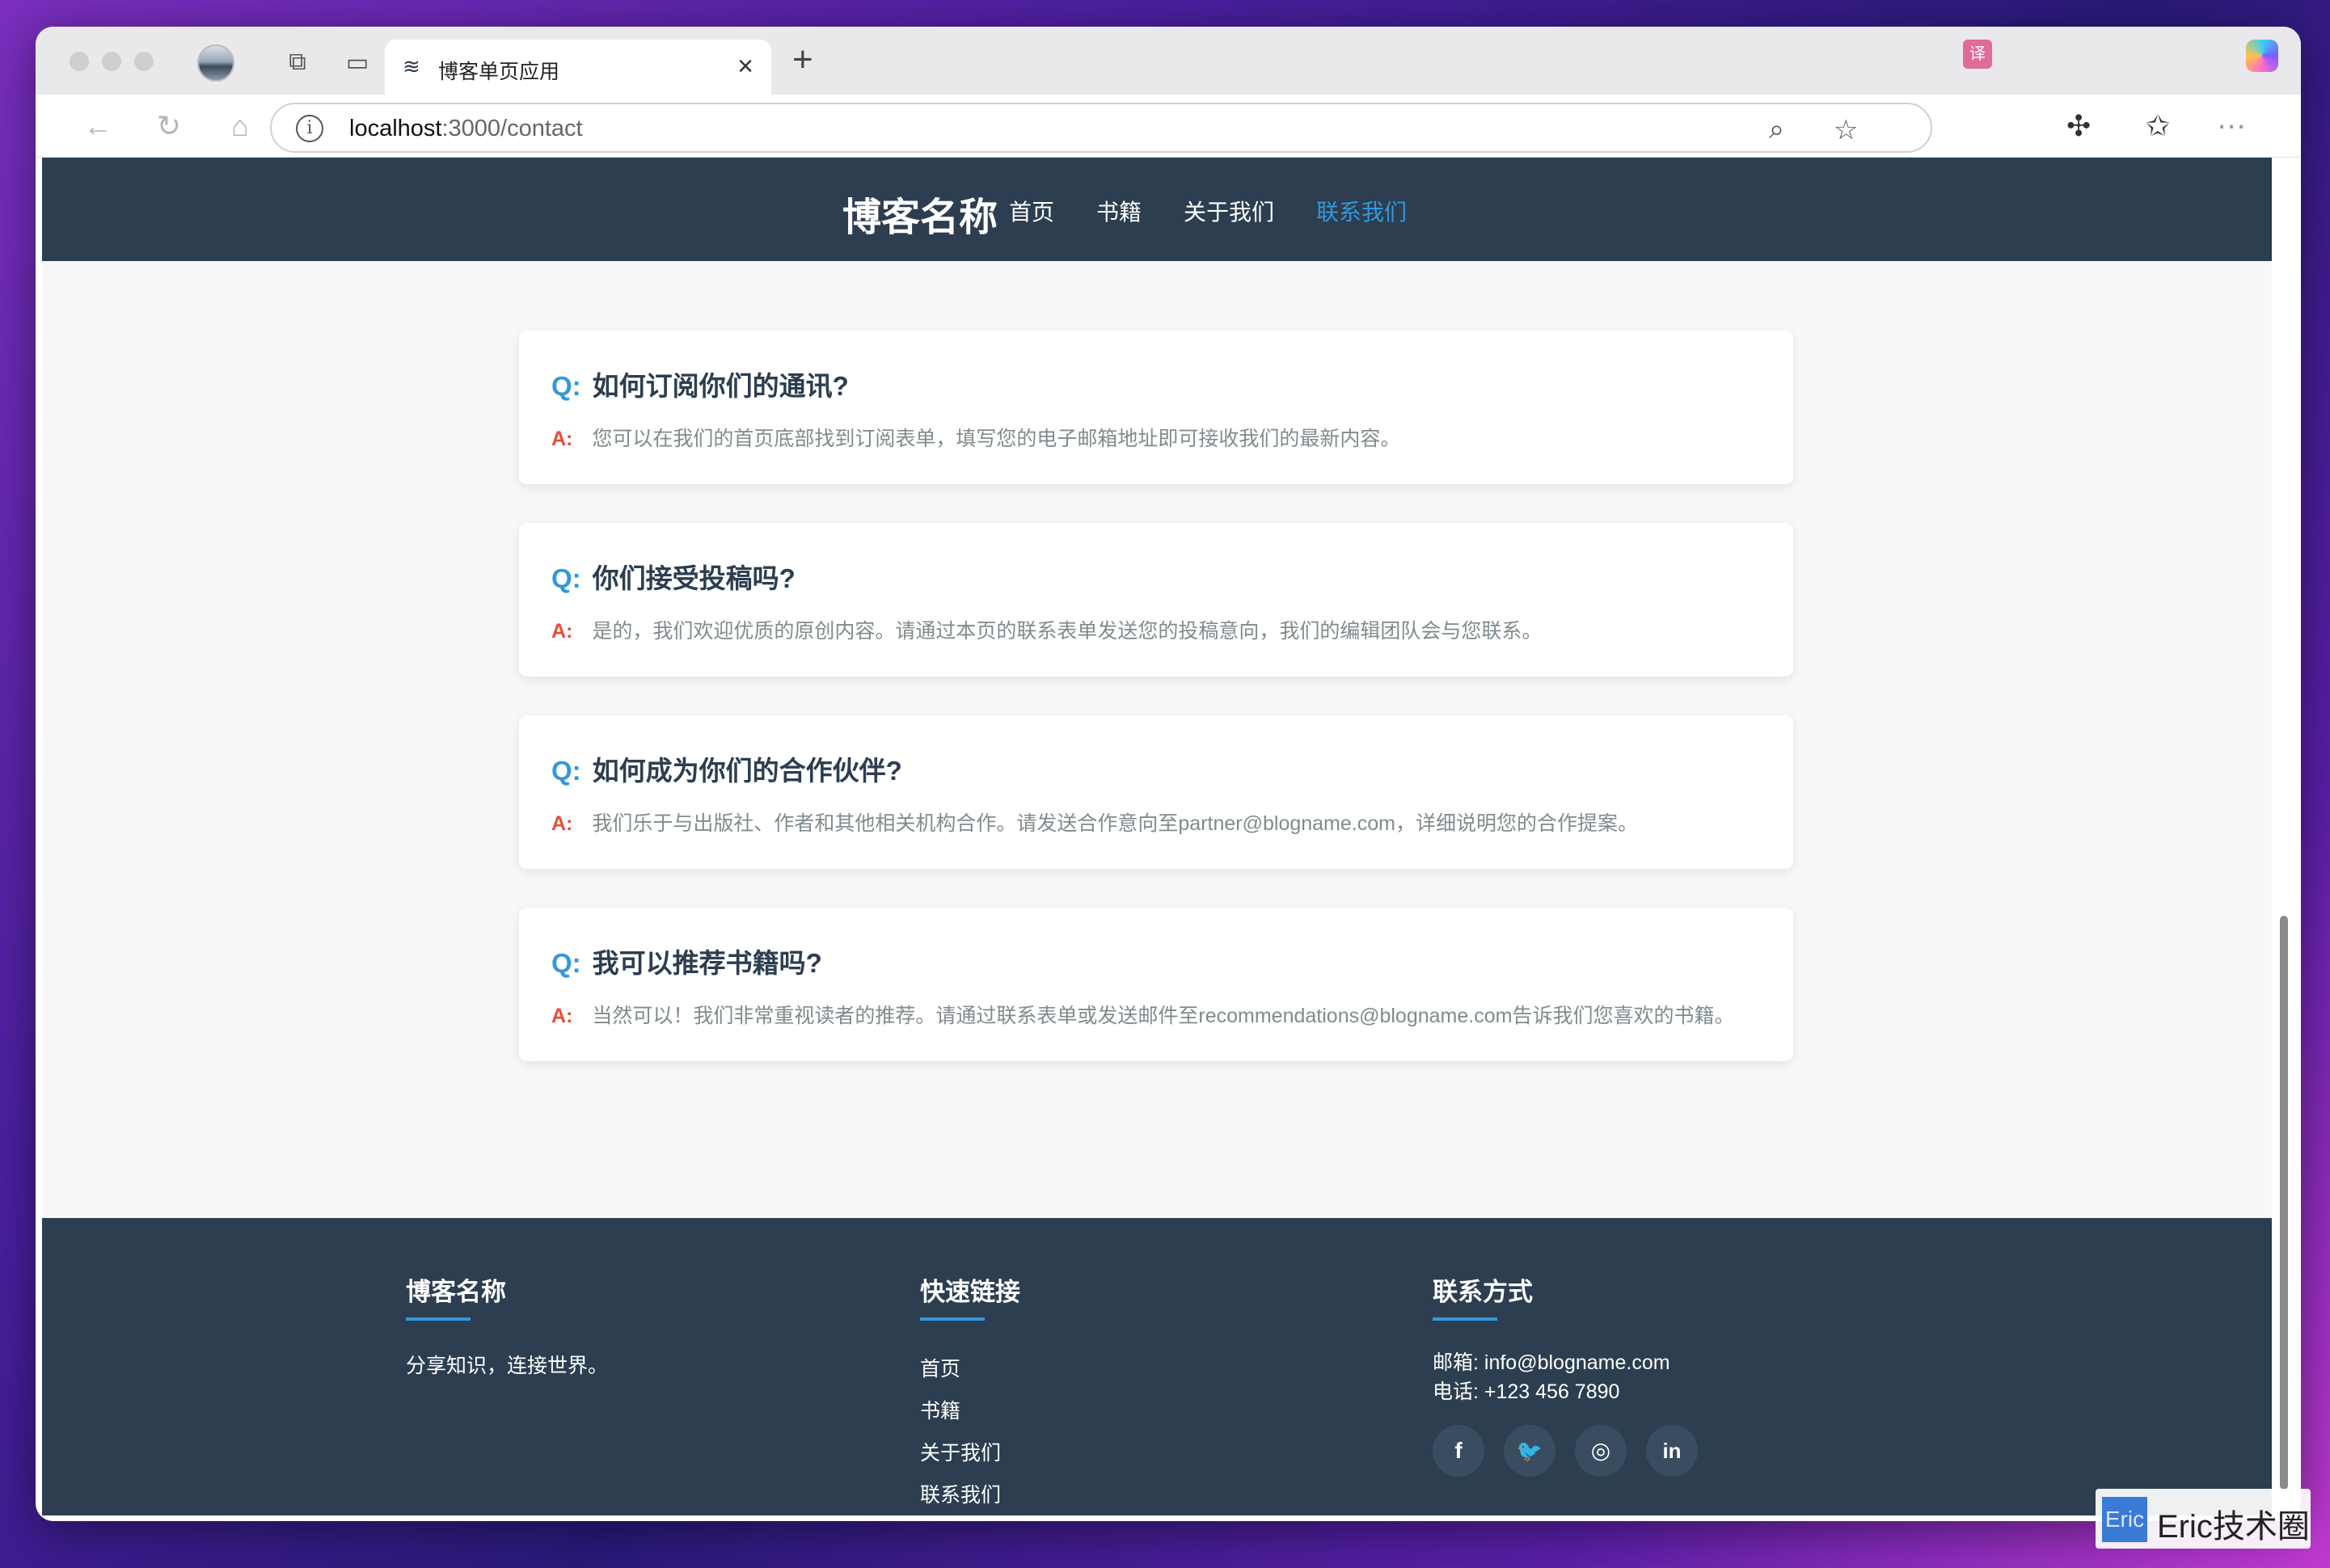 The image size is (2330, 1568). What do you see at coordinates (79, 62) in the screenshot?
I see `close-window-button` at bounding box center [79, 62].